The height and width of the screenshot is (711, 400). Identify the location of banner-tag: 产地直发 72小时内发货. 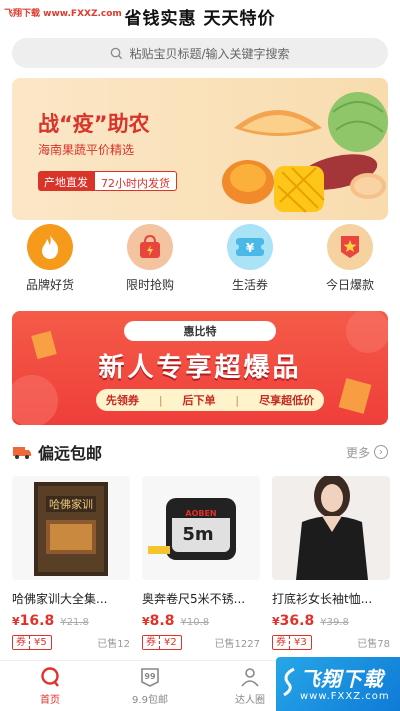
(107, 181).